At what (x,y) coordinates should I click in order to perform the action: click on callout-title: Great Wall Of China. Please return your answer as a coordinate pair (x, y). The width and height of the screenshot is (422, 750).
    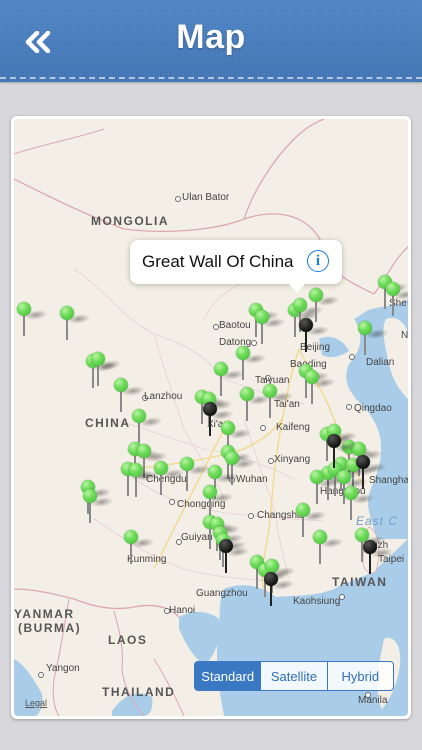
    Looking at the image, I should click on (218, 261).